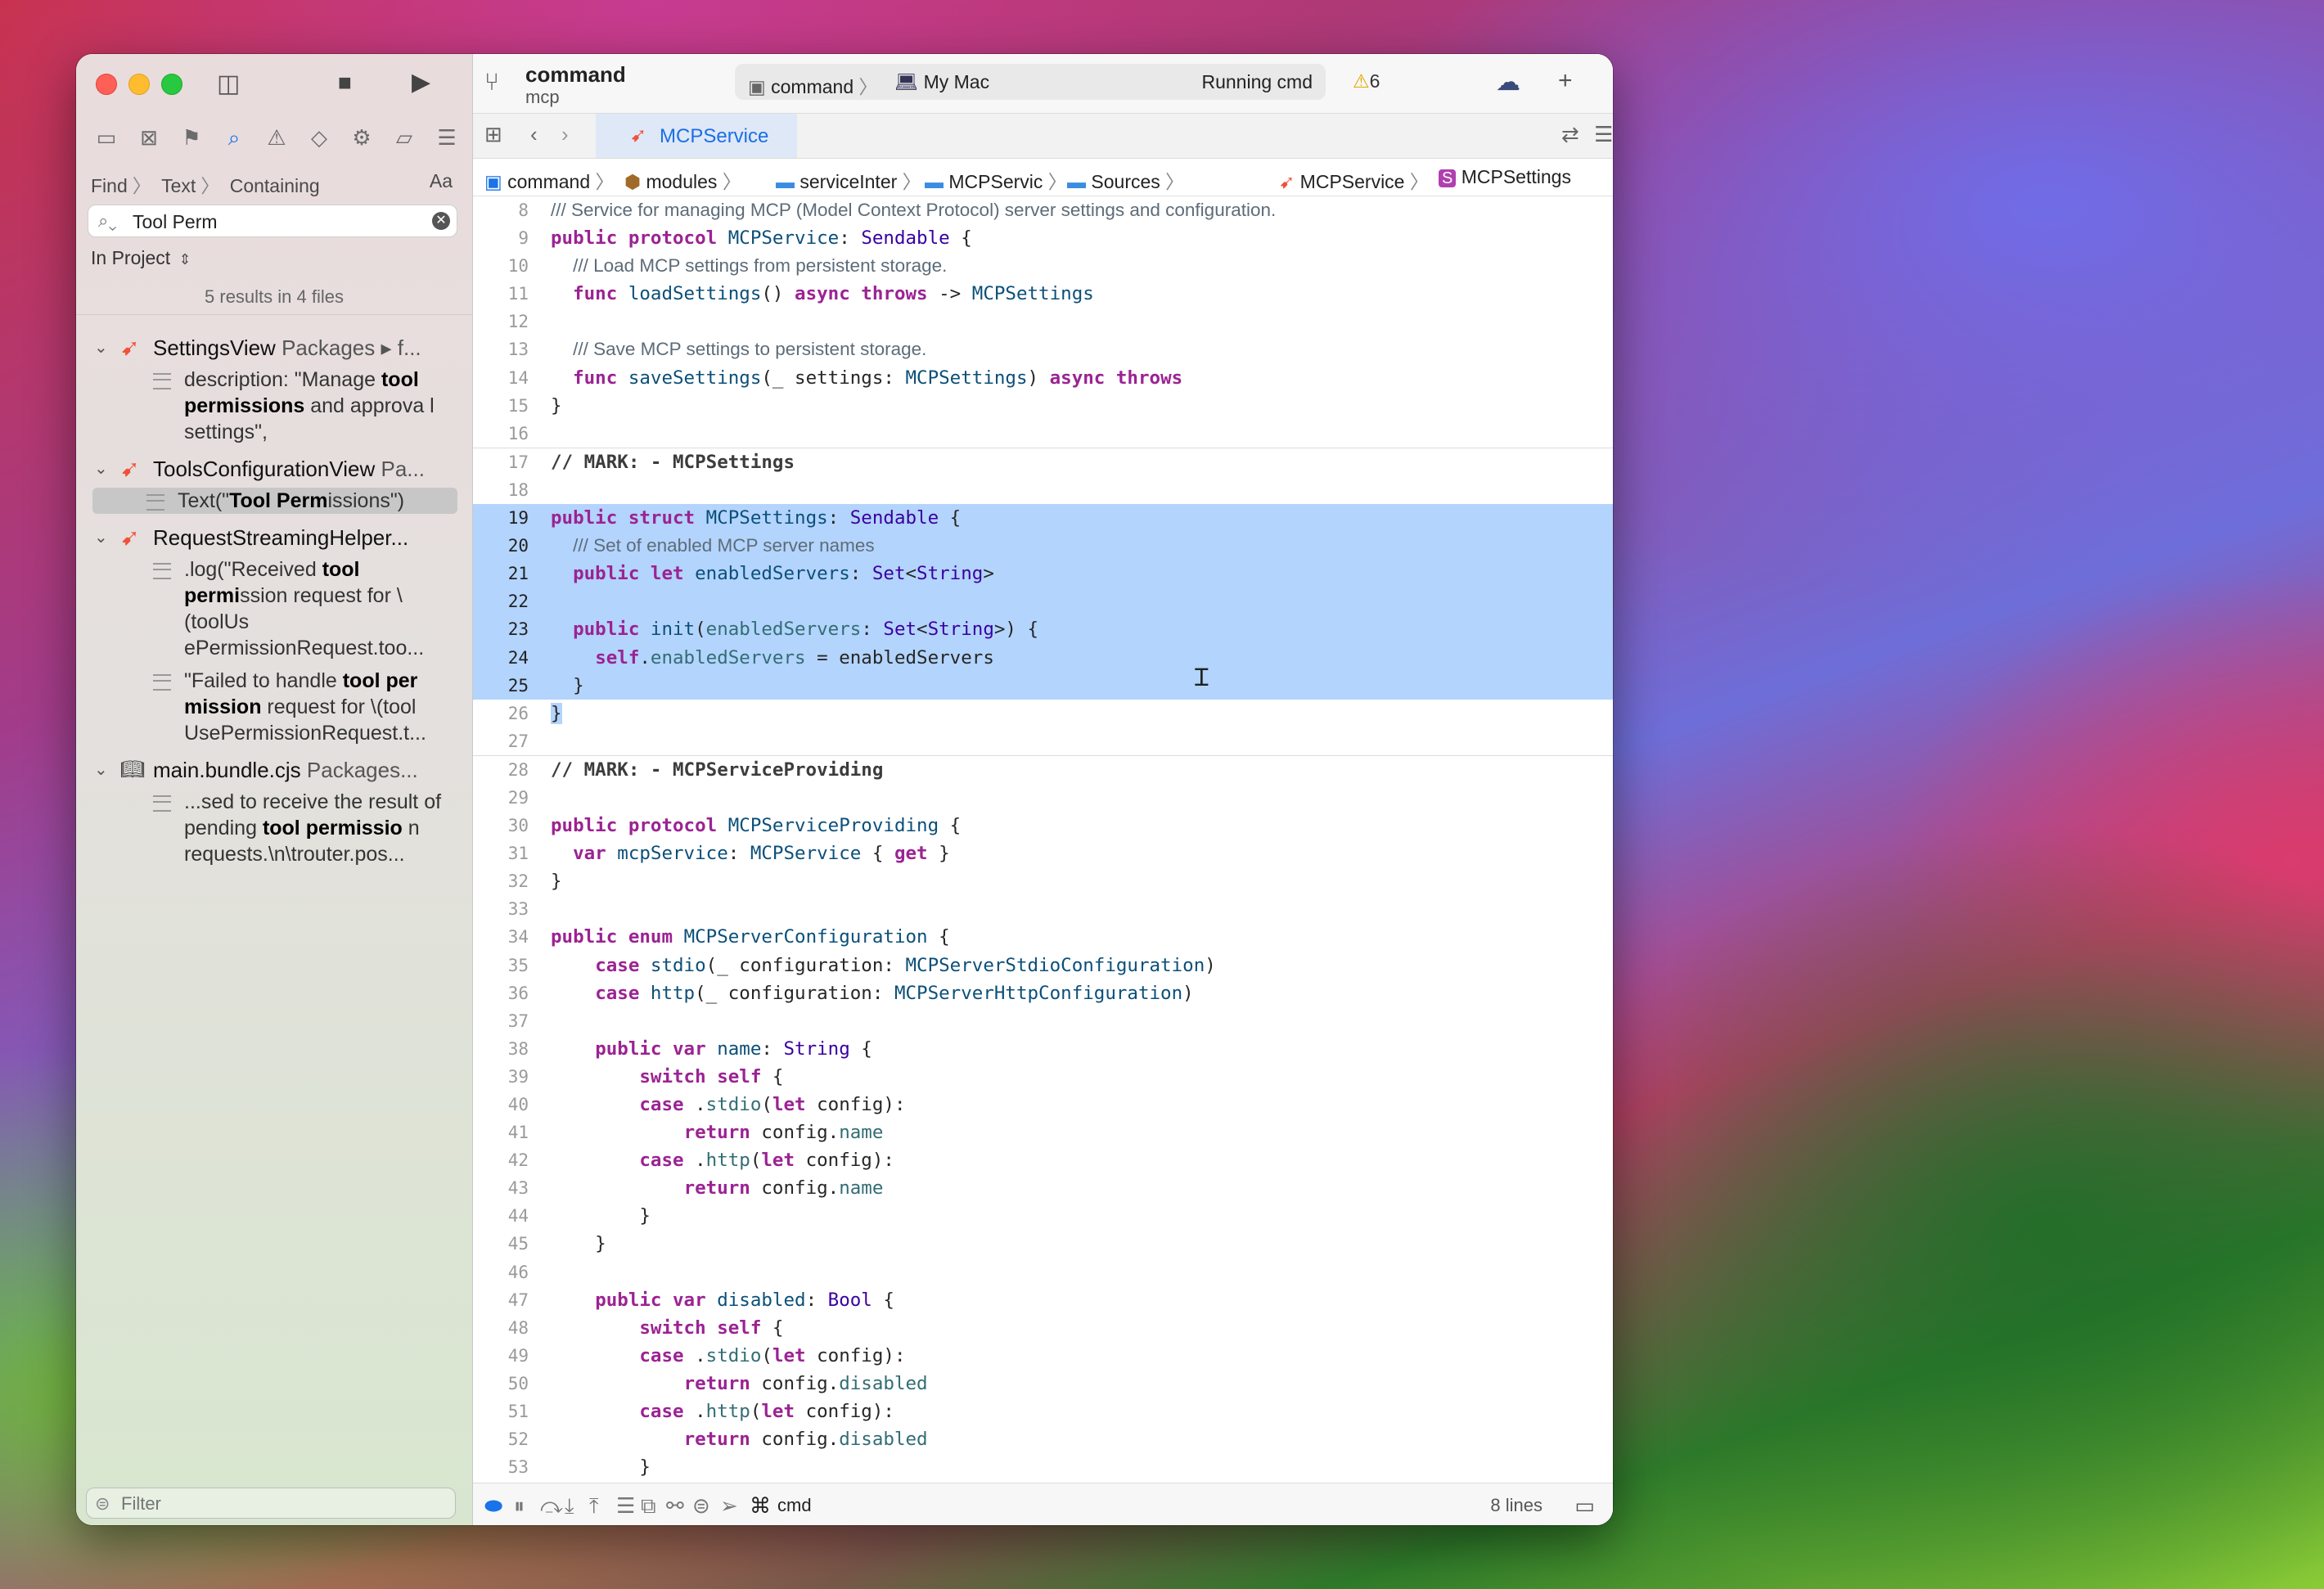 This screenshot has height=1589, width=2324. What do you see at coordinates (1517, 1505) in the screenshot?
I see `selection-line-count: 8 lines` at bounding box center [1517, 1505].